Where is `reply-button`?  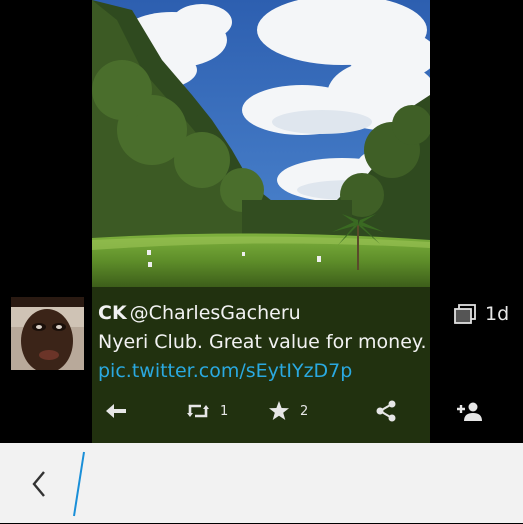 reply-button is located at coordinates (116, 411).